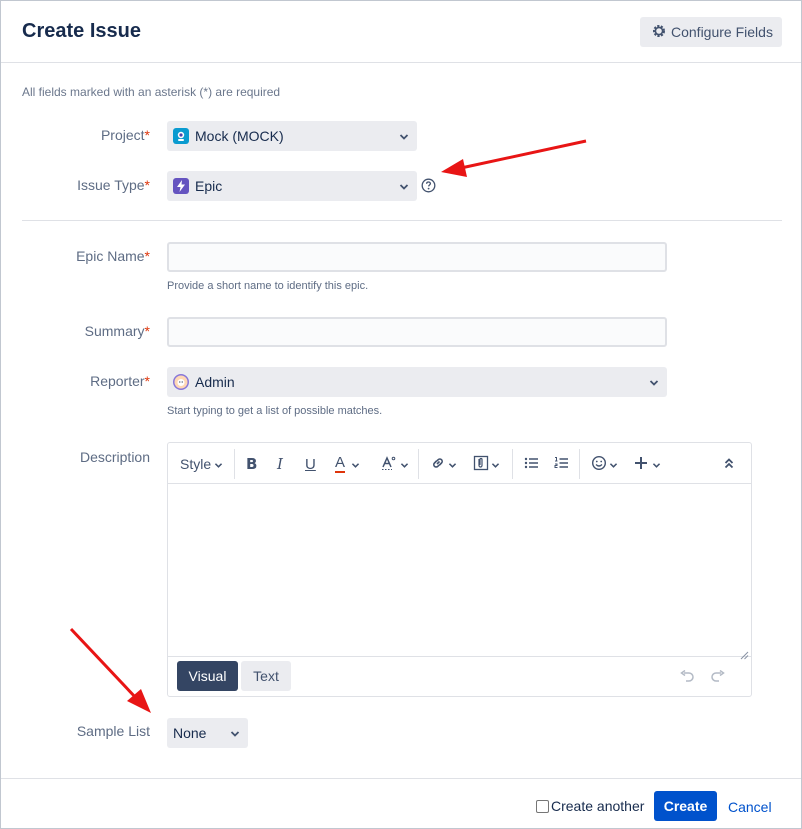 Image resolution: width=802 pixels, height=829 pixels. What do you see at coordinates (438, 464) in the screenshot?
I see `link-icon` at bounding box center [438, 464].